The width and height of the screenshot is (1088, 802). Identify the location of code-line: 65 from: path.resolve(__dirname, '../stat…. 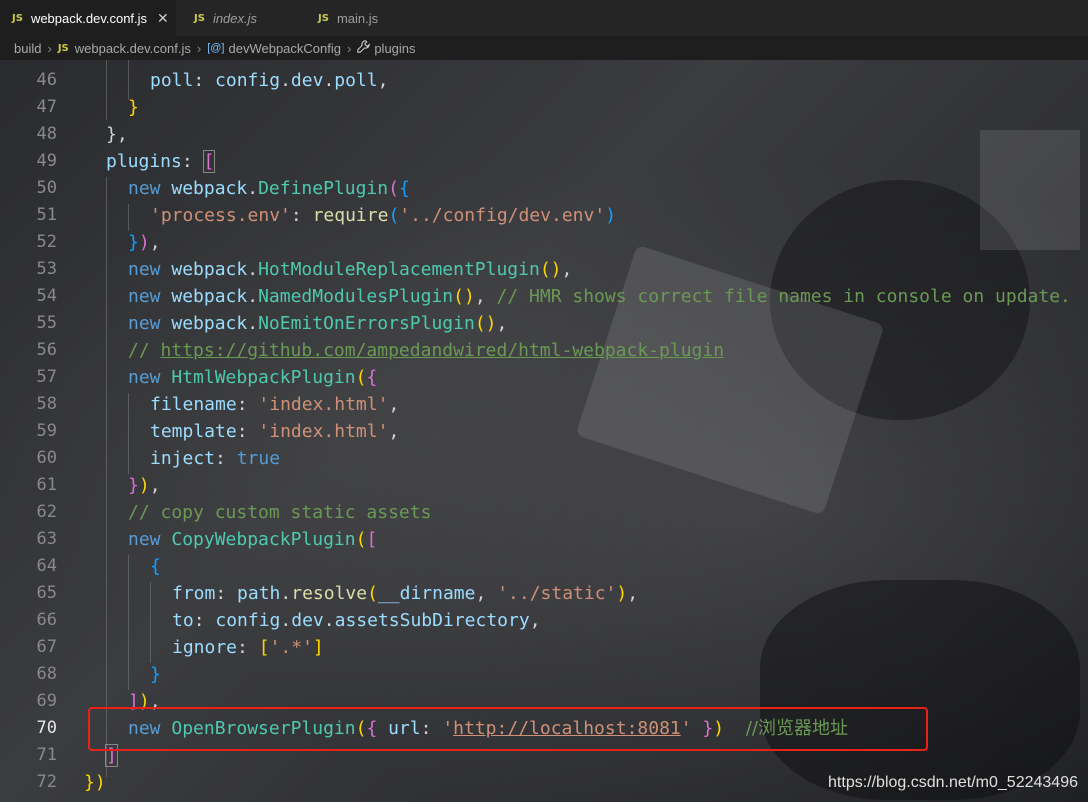
(337, 593).